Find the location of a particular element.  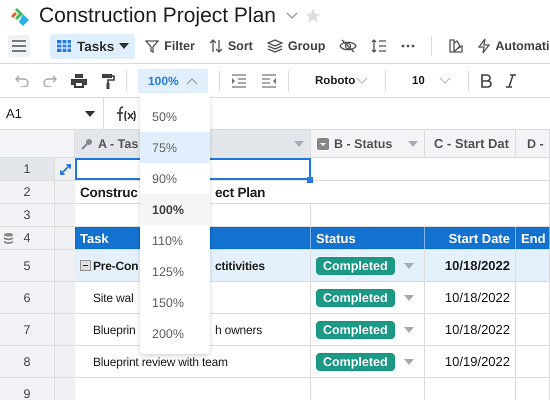

task-text: Pre-Con is located at coordinates (115, 265).